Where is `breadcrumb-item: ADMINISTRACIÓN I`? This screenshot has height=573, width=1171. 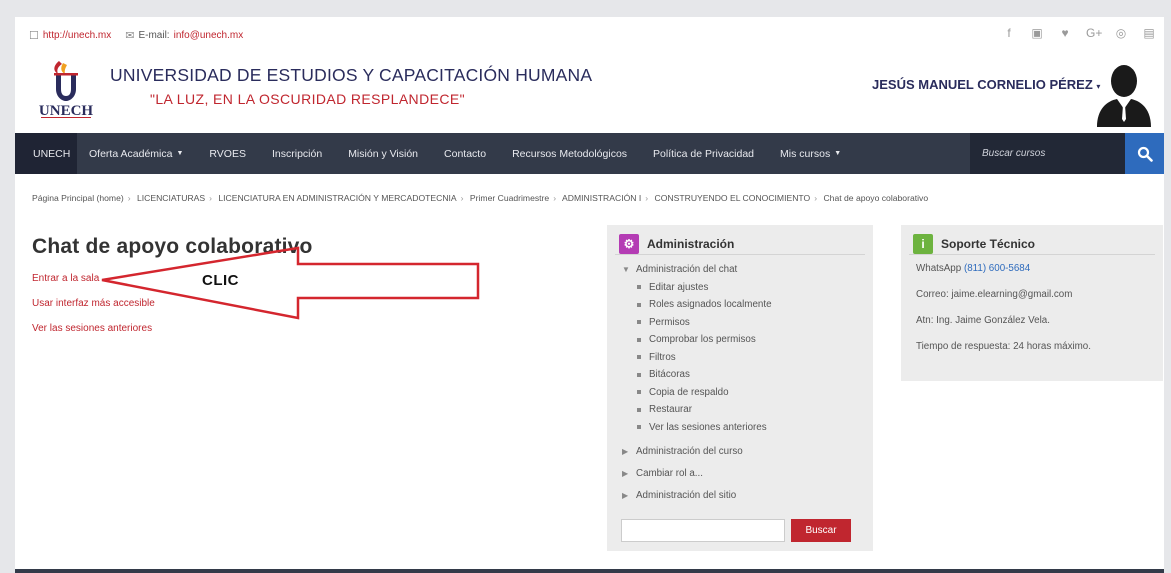 breadcrumb-item: ADMINISTRACIÓN I is located at coordinates (601, 198).